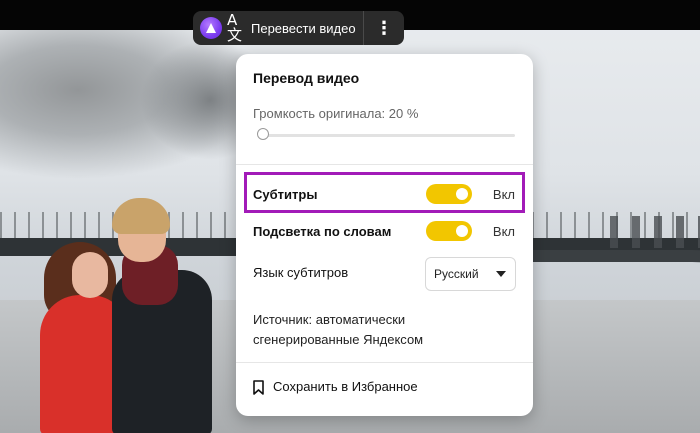 The image size is (700, 433). I want to click on word-highlight-label: Подсветка по словам, so click(322, 231).